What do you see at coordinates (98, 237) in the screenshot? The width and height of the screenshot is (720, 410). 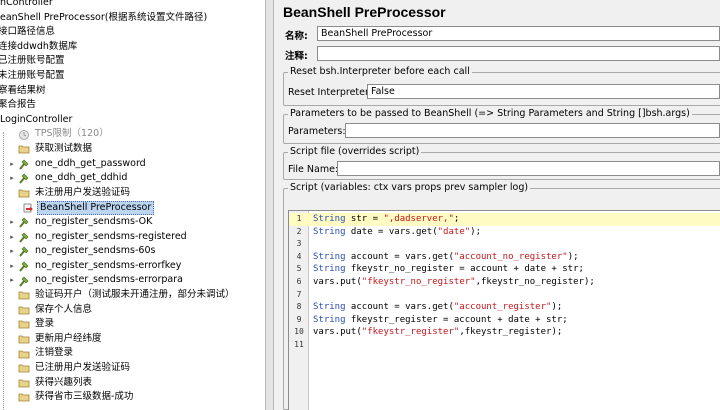 I see `tree-item: ▸ no_register_sendsms-registered` at bounding box center [98, 237].